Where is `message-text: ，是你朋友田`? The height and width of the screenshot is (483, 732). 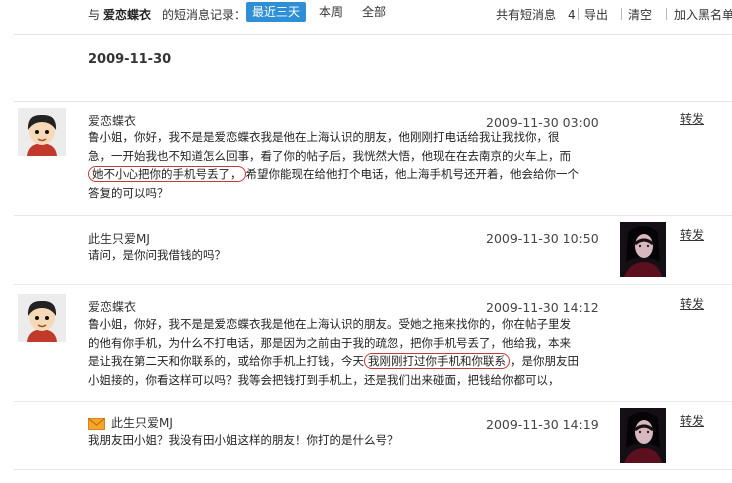 message-text: ，是你朋友田 is located at coordinates (544, 361).